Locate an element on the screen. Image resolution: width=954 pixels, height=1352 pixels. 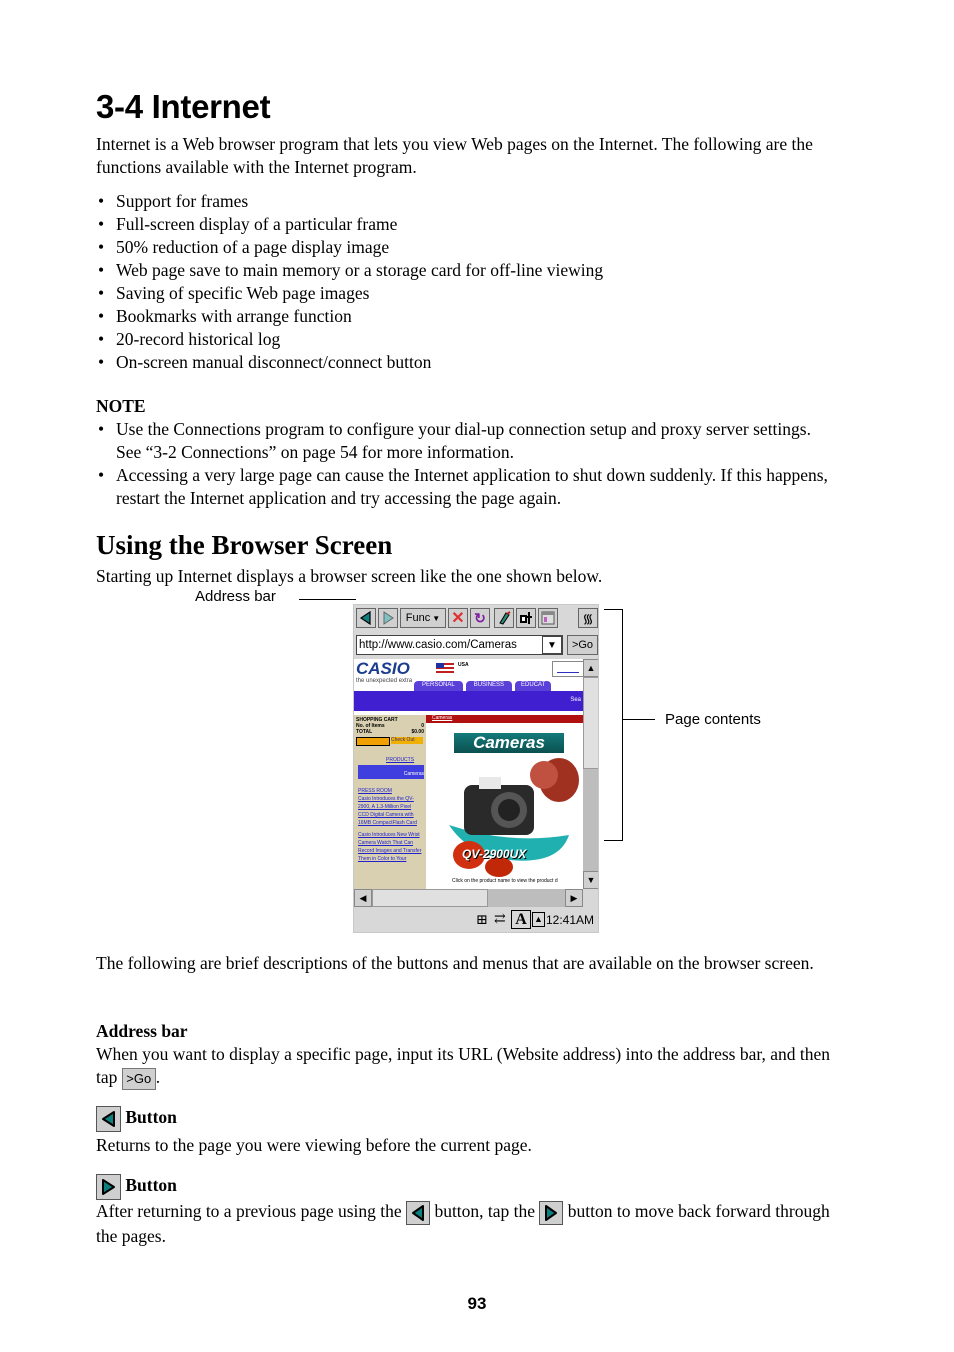
back-button-heading: Button is located at coordinates (151, 1117).